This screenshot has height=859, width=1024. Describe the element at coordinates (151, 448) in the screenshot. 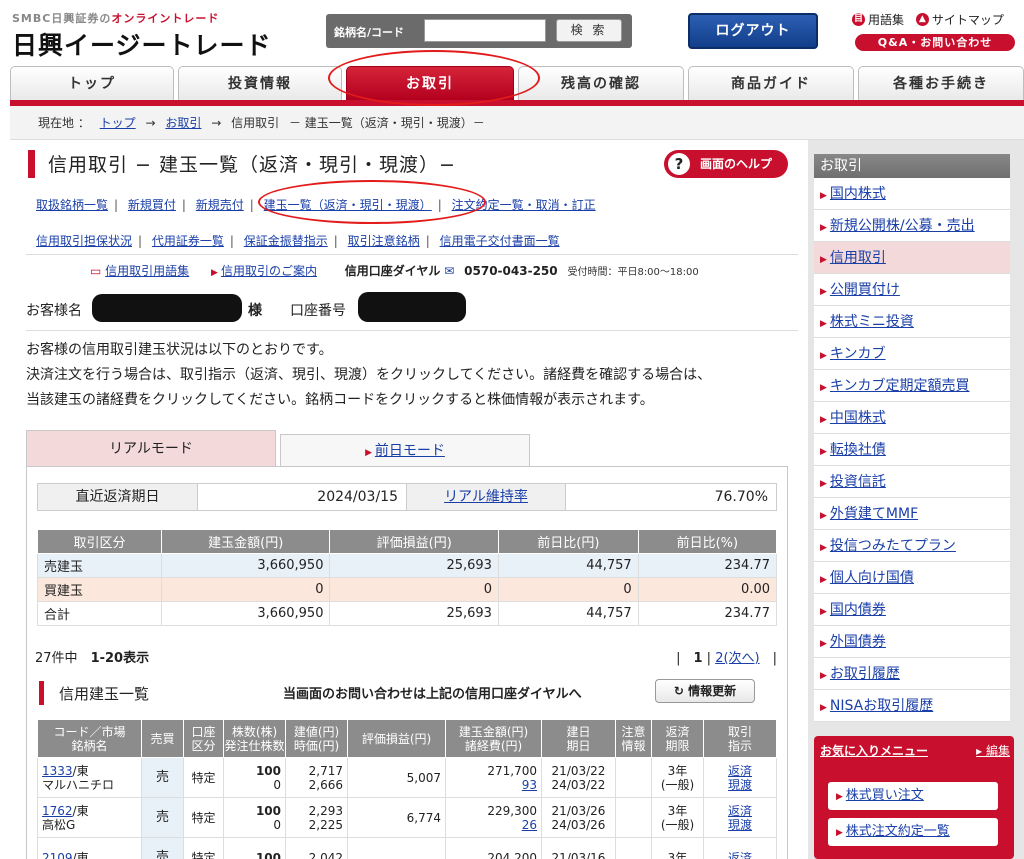

I see `tab-real-mode: リアルモード` at that location.